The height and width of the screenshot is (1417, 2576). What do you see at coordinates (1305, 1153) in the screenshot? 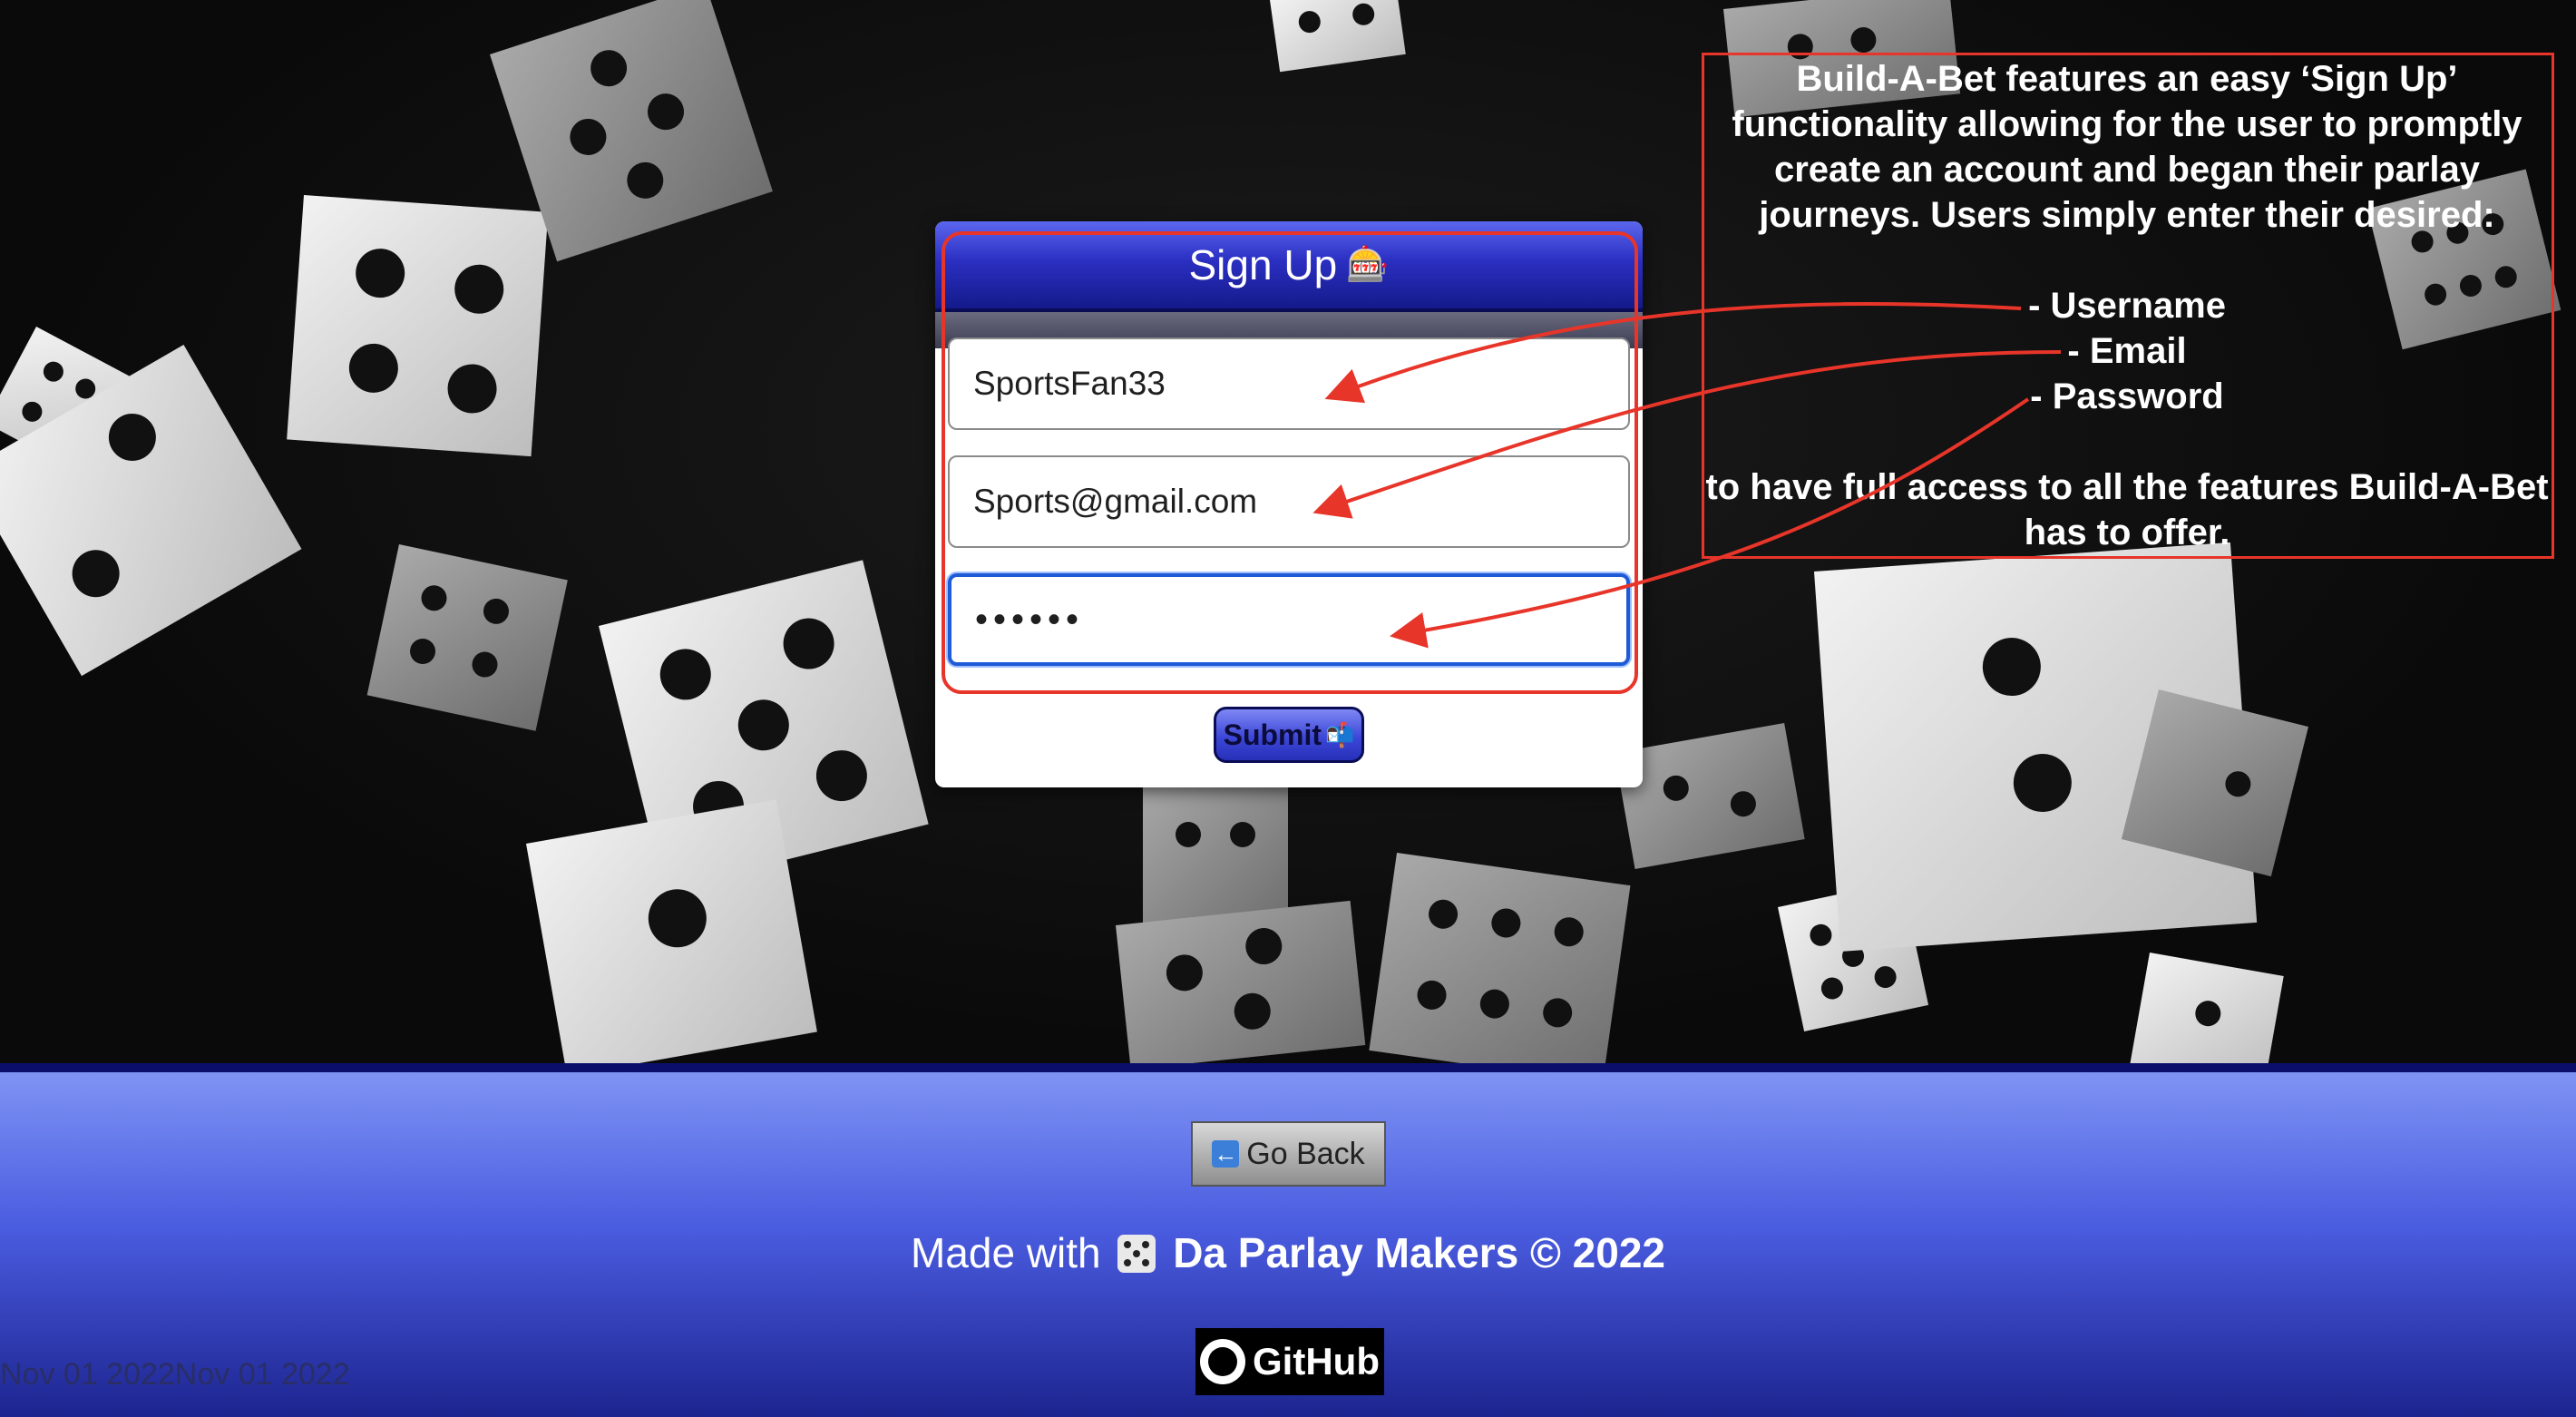
I see `go-back-label: Go Back` at bounding box center [1305, 1153].